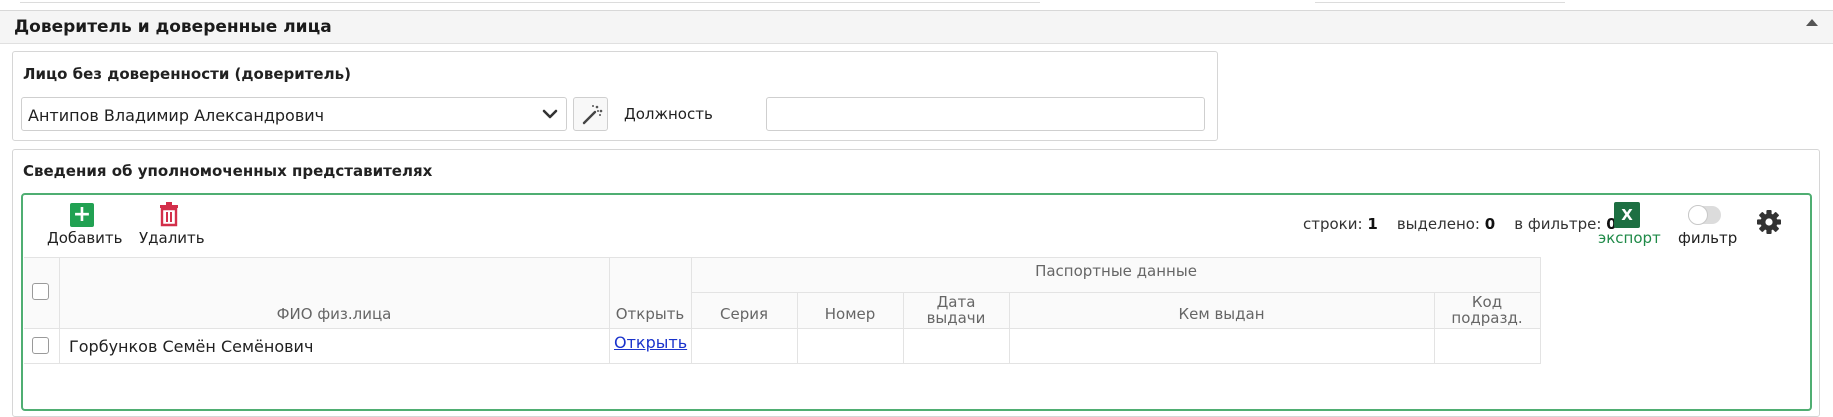  Describe the element at coordinates (85, 238) in the screenshot. I see `add-button: Добавить` at that location.